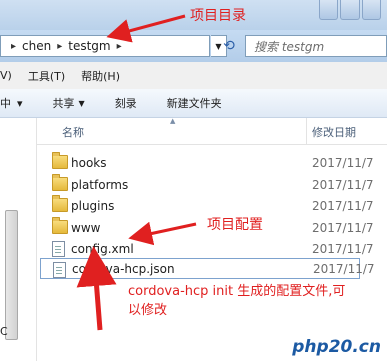 The height and width of the screenshot is (361, 387). What do you see at coordinates (96, 288) in the screenshot?
I see `arrow-generated-config` at bounding box center [96, 288].